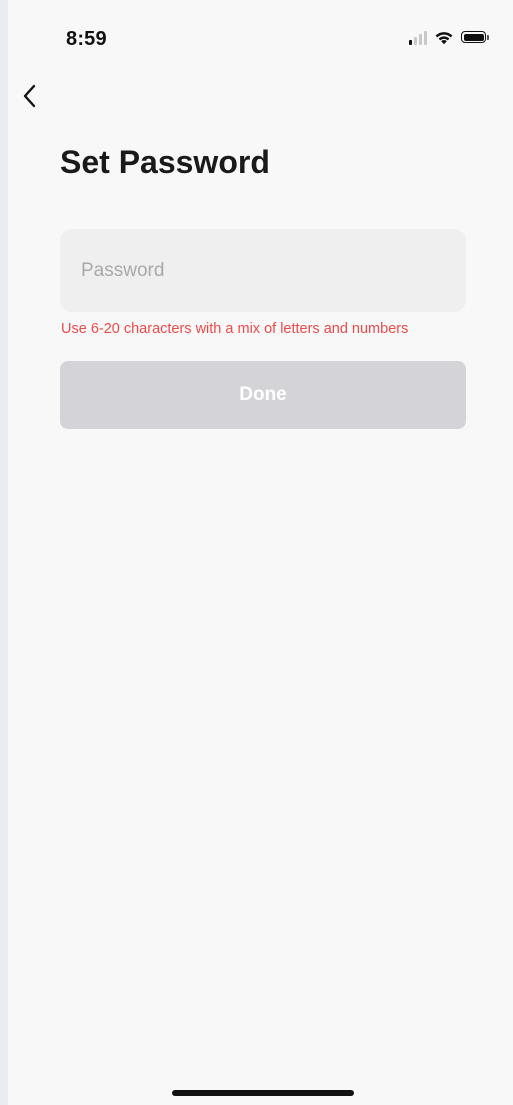 This screenshot has width=513, height=1105. I want to click on status-time: 8:59, so click(86, 39).